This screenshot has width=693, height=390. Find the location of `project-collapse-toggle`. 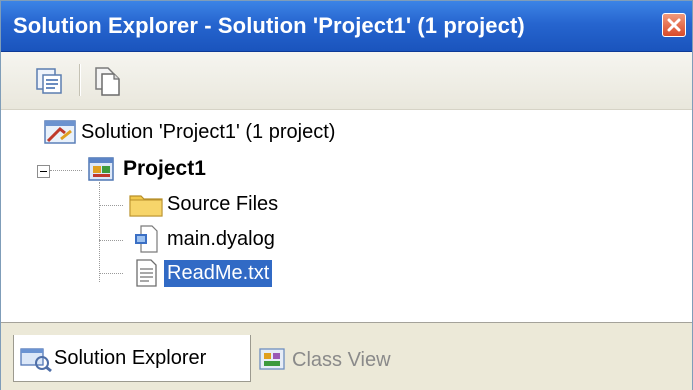

project-collapse-toggle is located at coordinates (43, 171).